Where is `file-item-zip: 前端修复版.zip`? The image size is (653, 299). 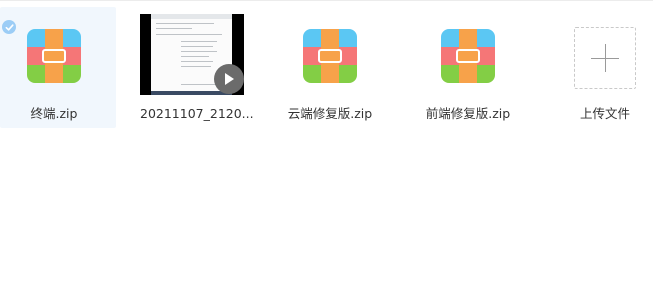
file-item-zip: 前端修复版.zip is located at coordinates (469, 67).